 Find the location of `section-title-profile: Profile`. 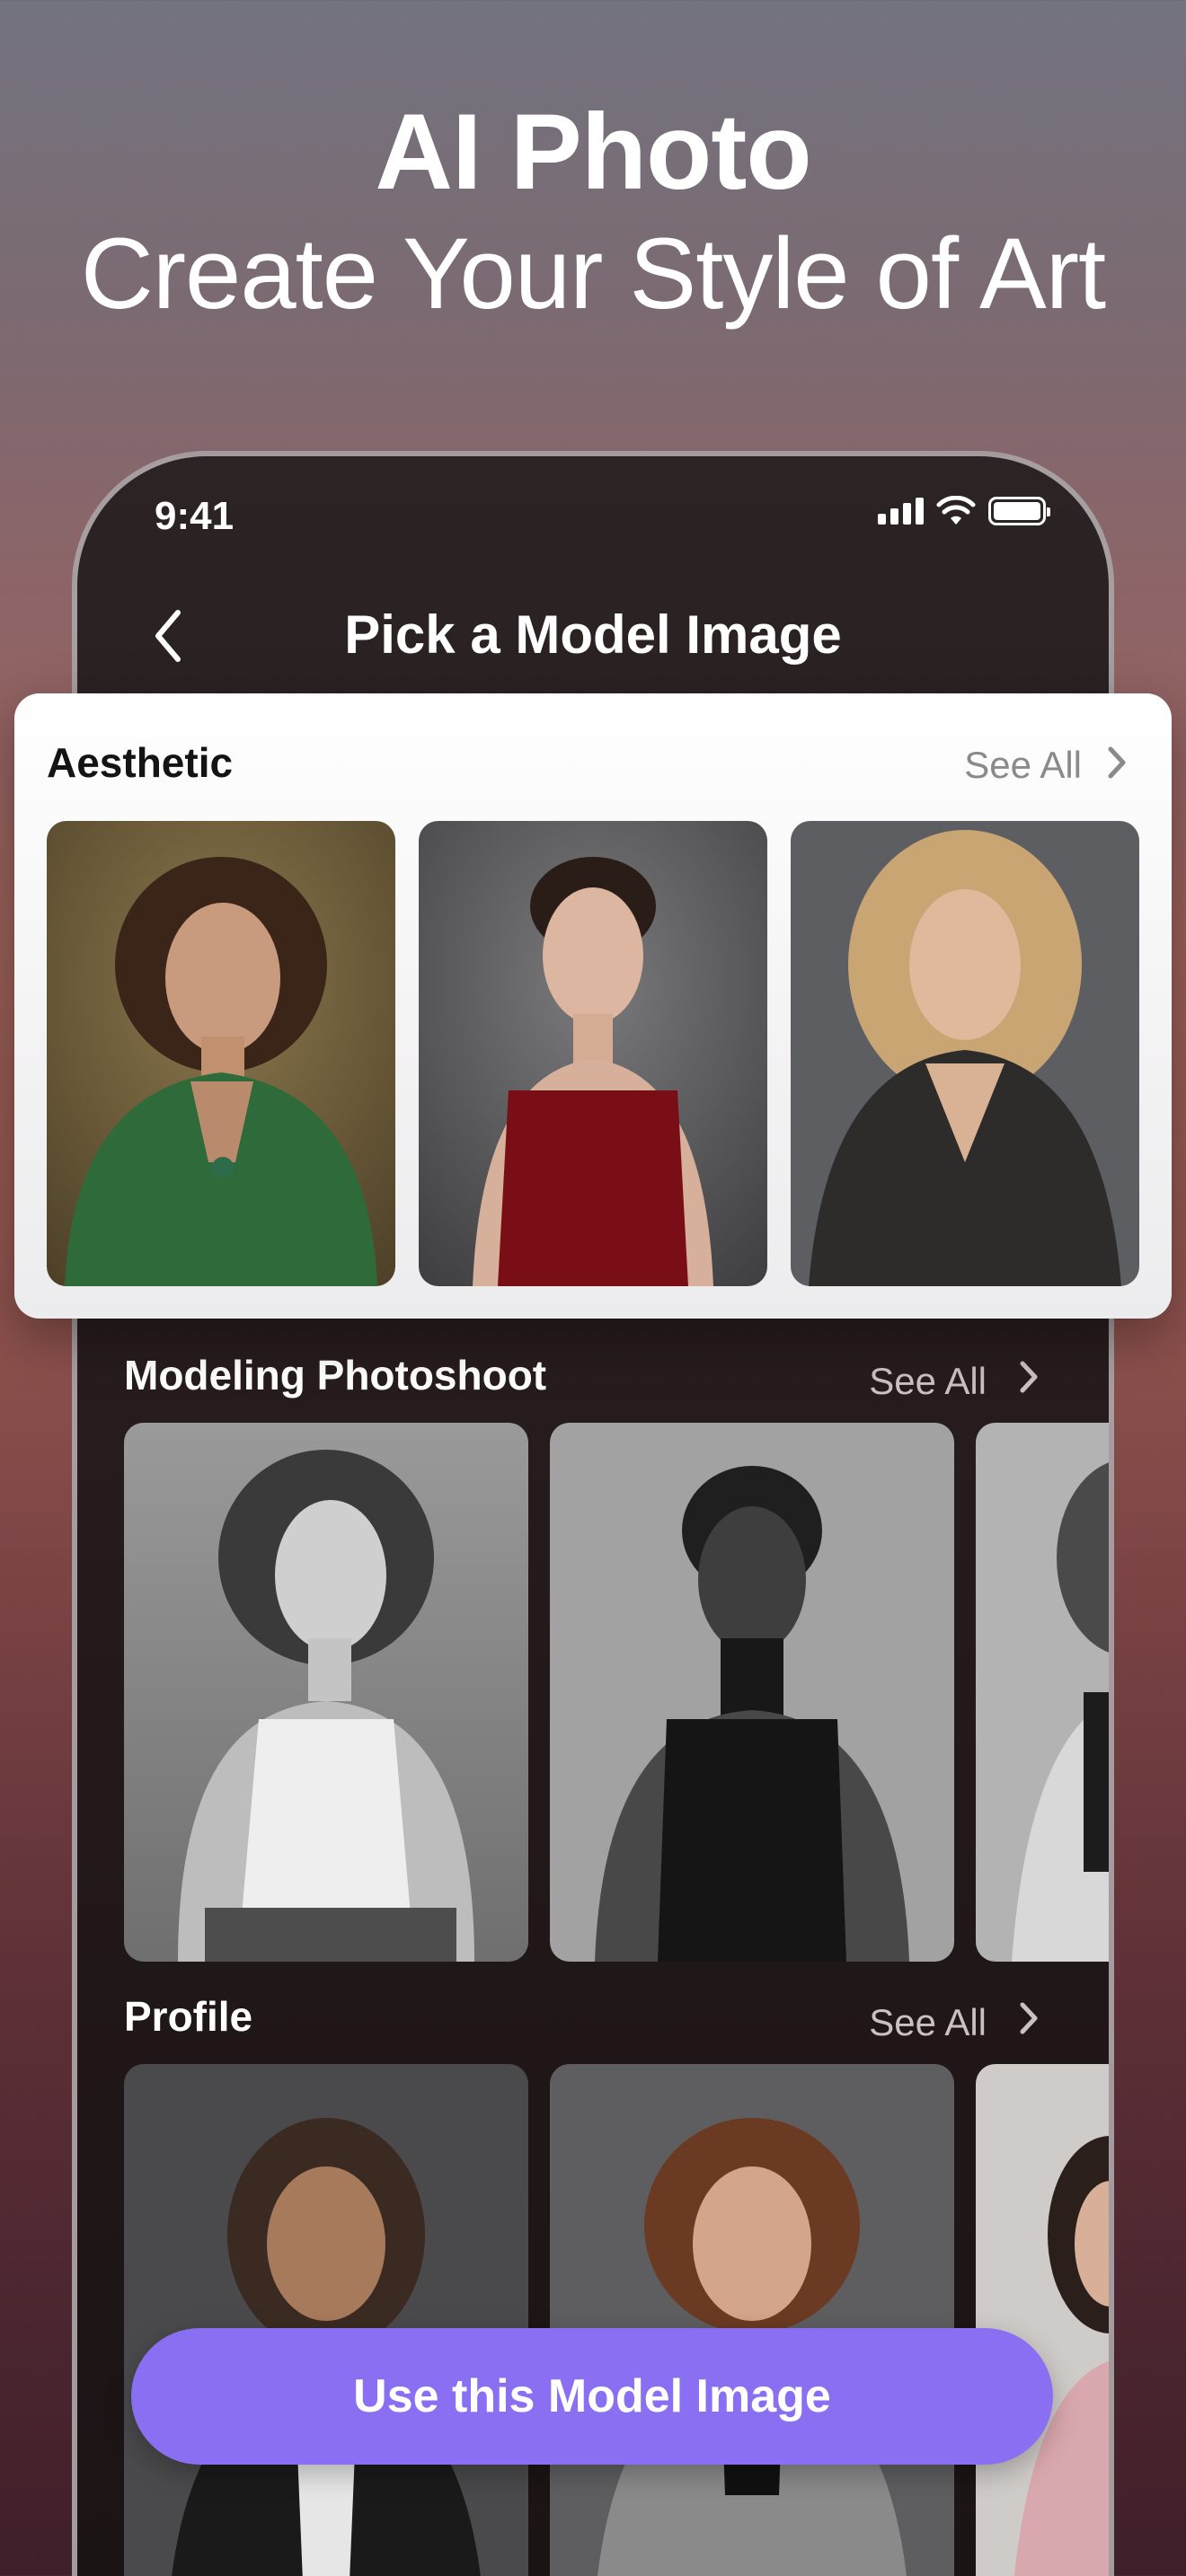

section-title-profile: Profile is located at coordinates (188, 2016).